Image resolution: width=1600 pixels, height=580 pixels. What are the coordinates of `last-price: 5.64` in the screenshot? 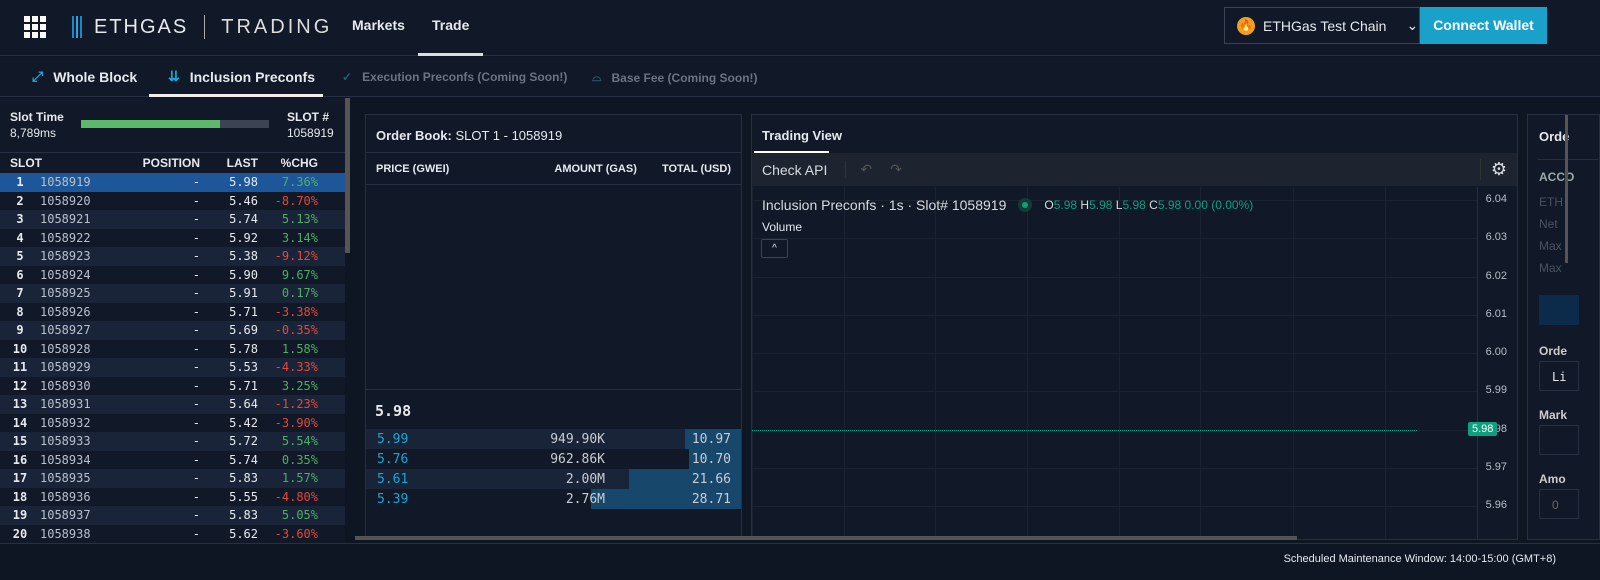 It's located at (243, 404).